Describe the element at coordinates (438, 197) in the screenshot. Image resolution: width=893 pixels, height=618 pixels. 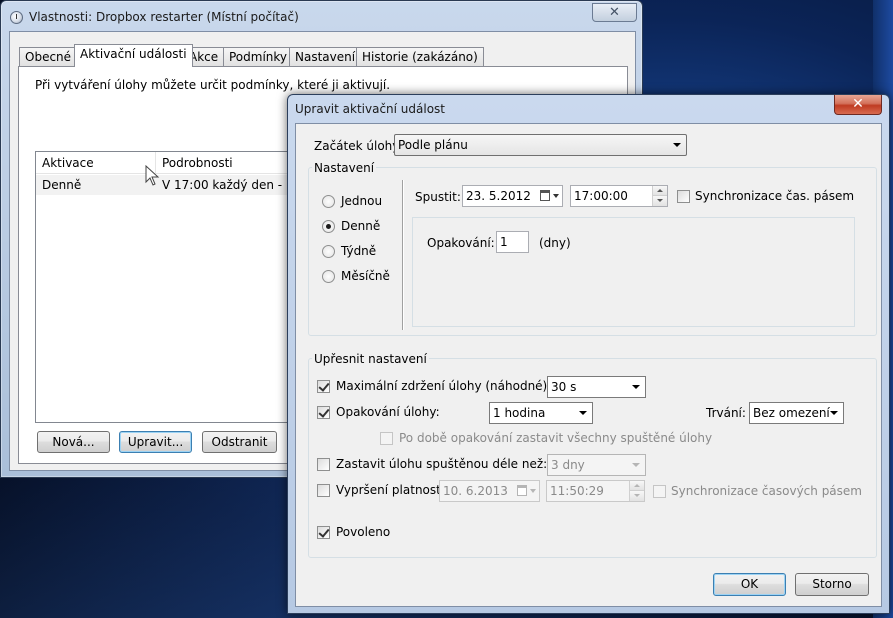
I see `start-label: Spustit:` at that location.